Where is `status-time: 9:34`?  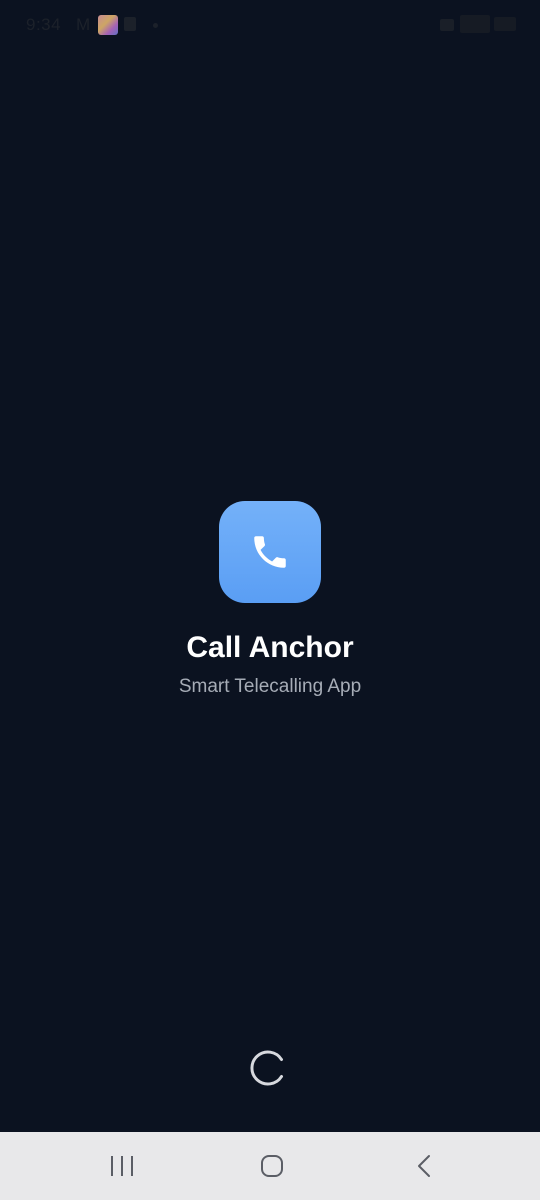 status-time: 9:34 is located at coordinates (44, 24).